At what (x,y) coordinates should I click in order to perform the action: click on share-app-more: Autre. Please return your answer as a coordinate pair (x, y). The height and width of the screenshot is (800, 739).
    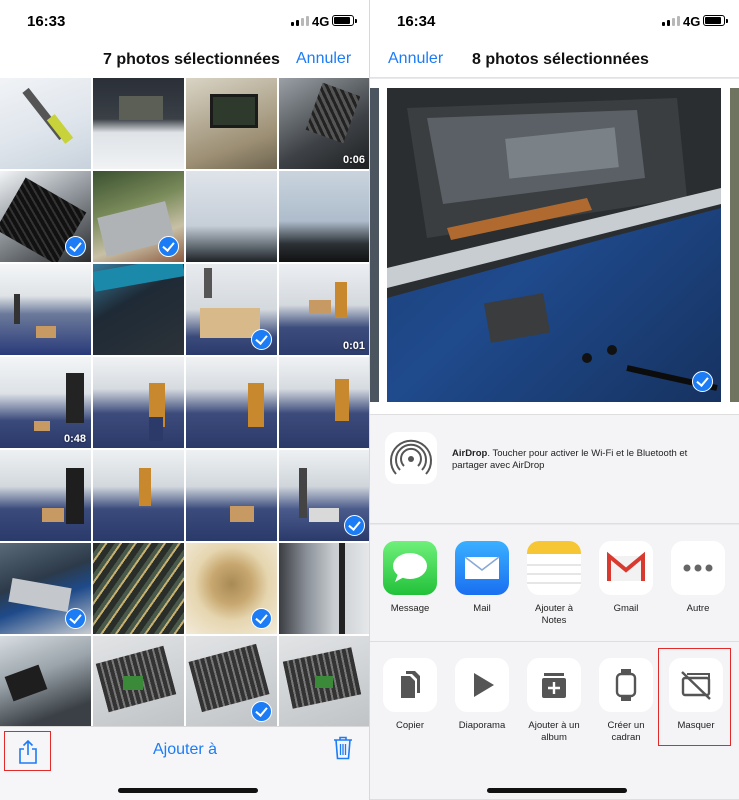
    Looking at the image, I should click on (698, 578).